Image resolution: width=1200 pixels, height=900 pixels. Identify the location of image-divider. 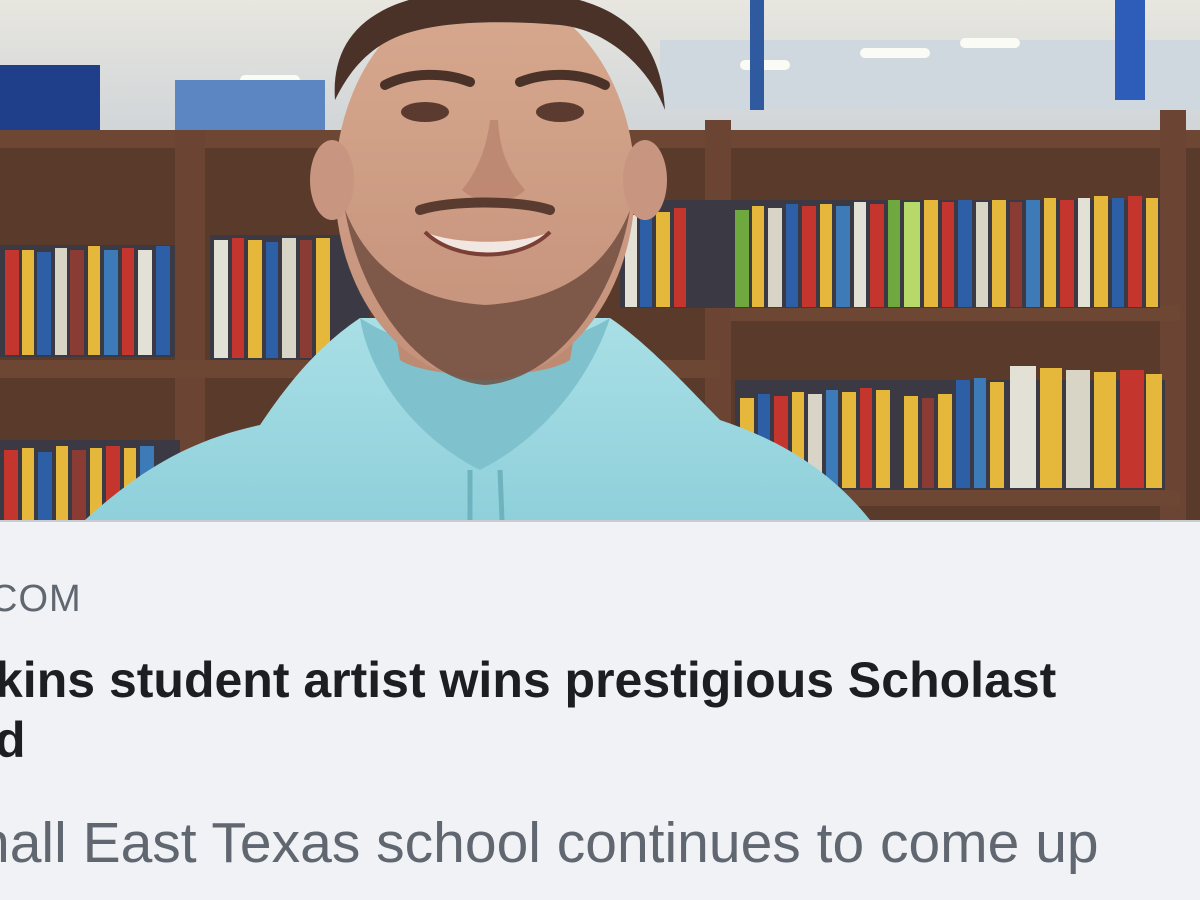
(600, 521).